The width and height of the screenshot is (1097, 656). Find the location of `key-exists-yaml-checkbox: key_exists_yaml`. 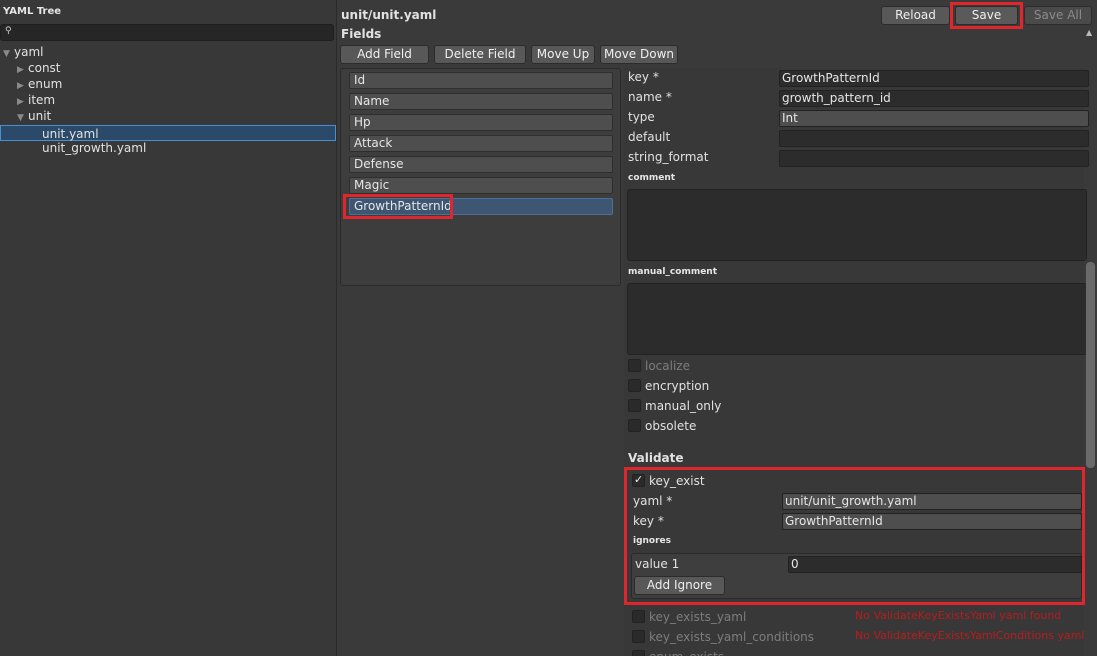

key-exists-yaml-checkbox: key_exists_yaml is located at coordinates (689, 618).